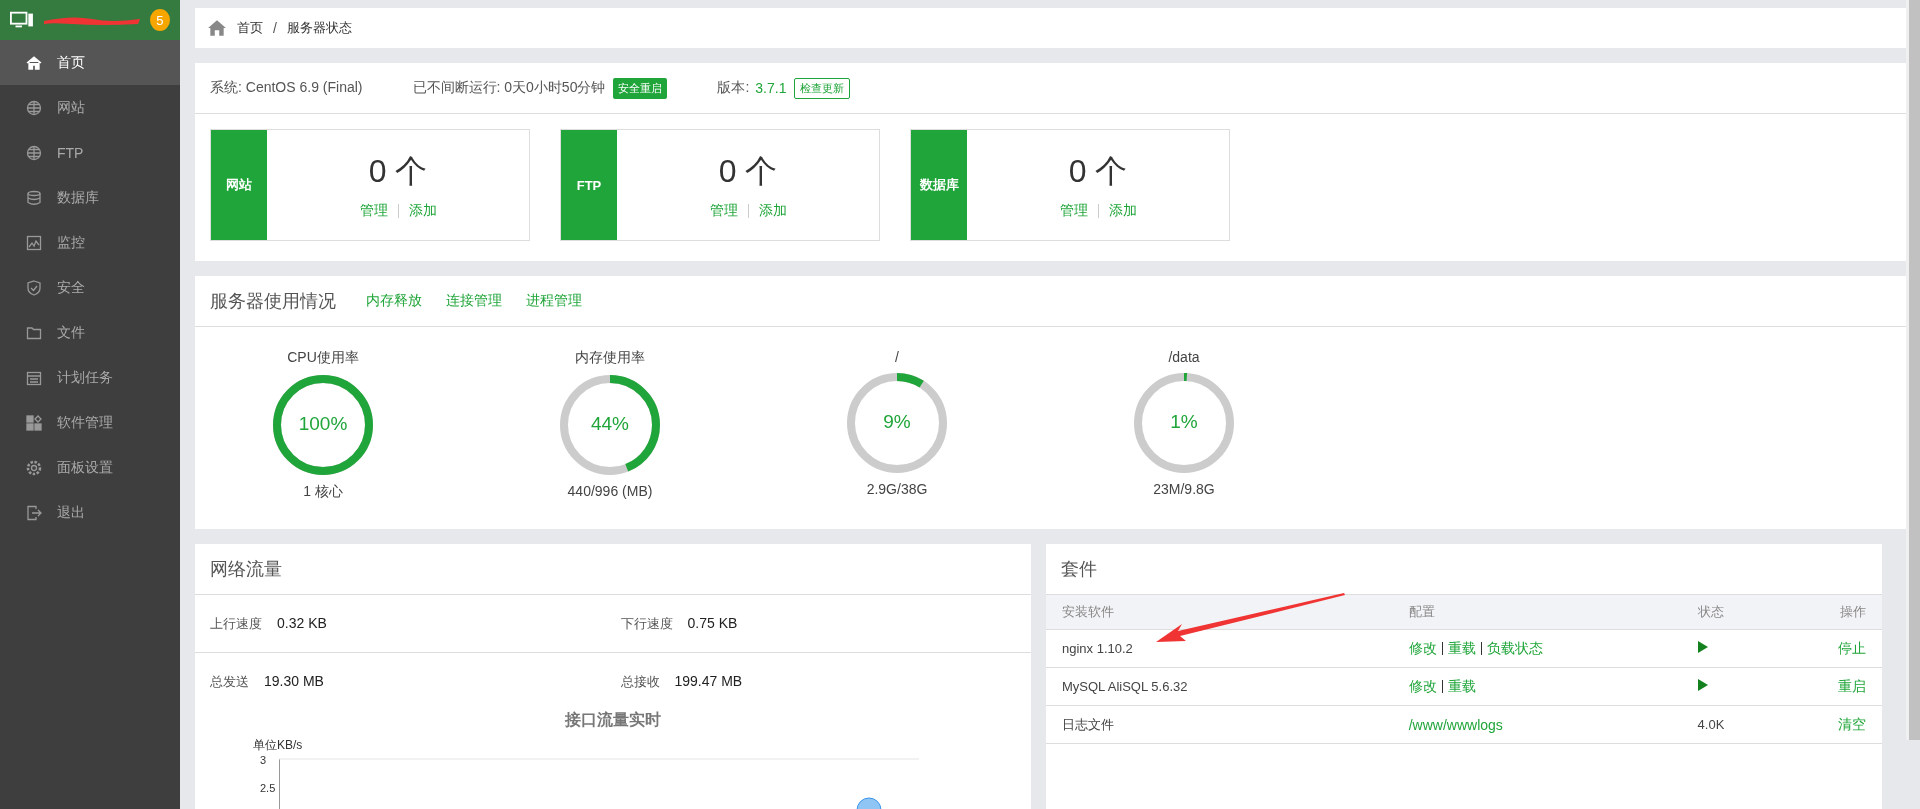 This screenshot has height=809, width=1920. What do you see at coordinates (1184, 422) in the screenshot?
I see `gauge-value: 1%` at bounding box center [1184, 422].